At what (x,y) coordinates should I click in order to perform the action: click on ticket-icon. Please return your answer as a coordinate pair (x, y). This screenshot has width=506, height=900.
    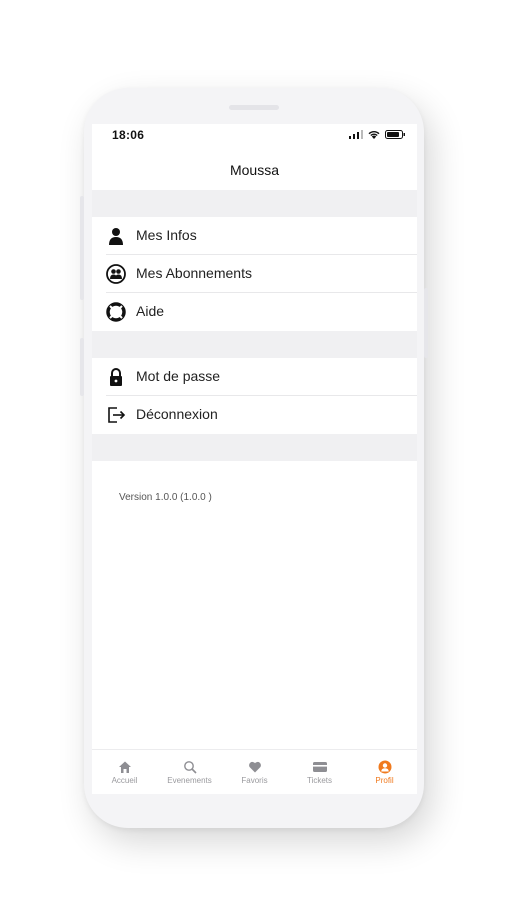
    Looking at the image, I should click on (319, 767).